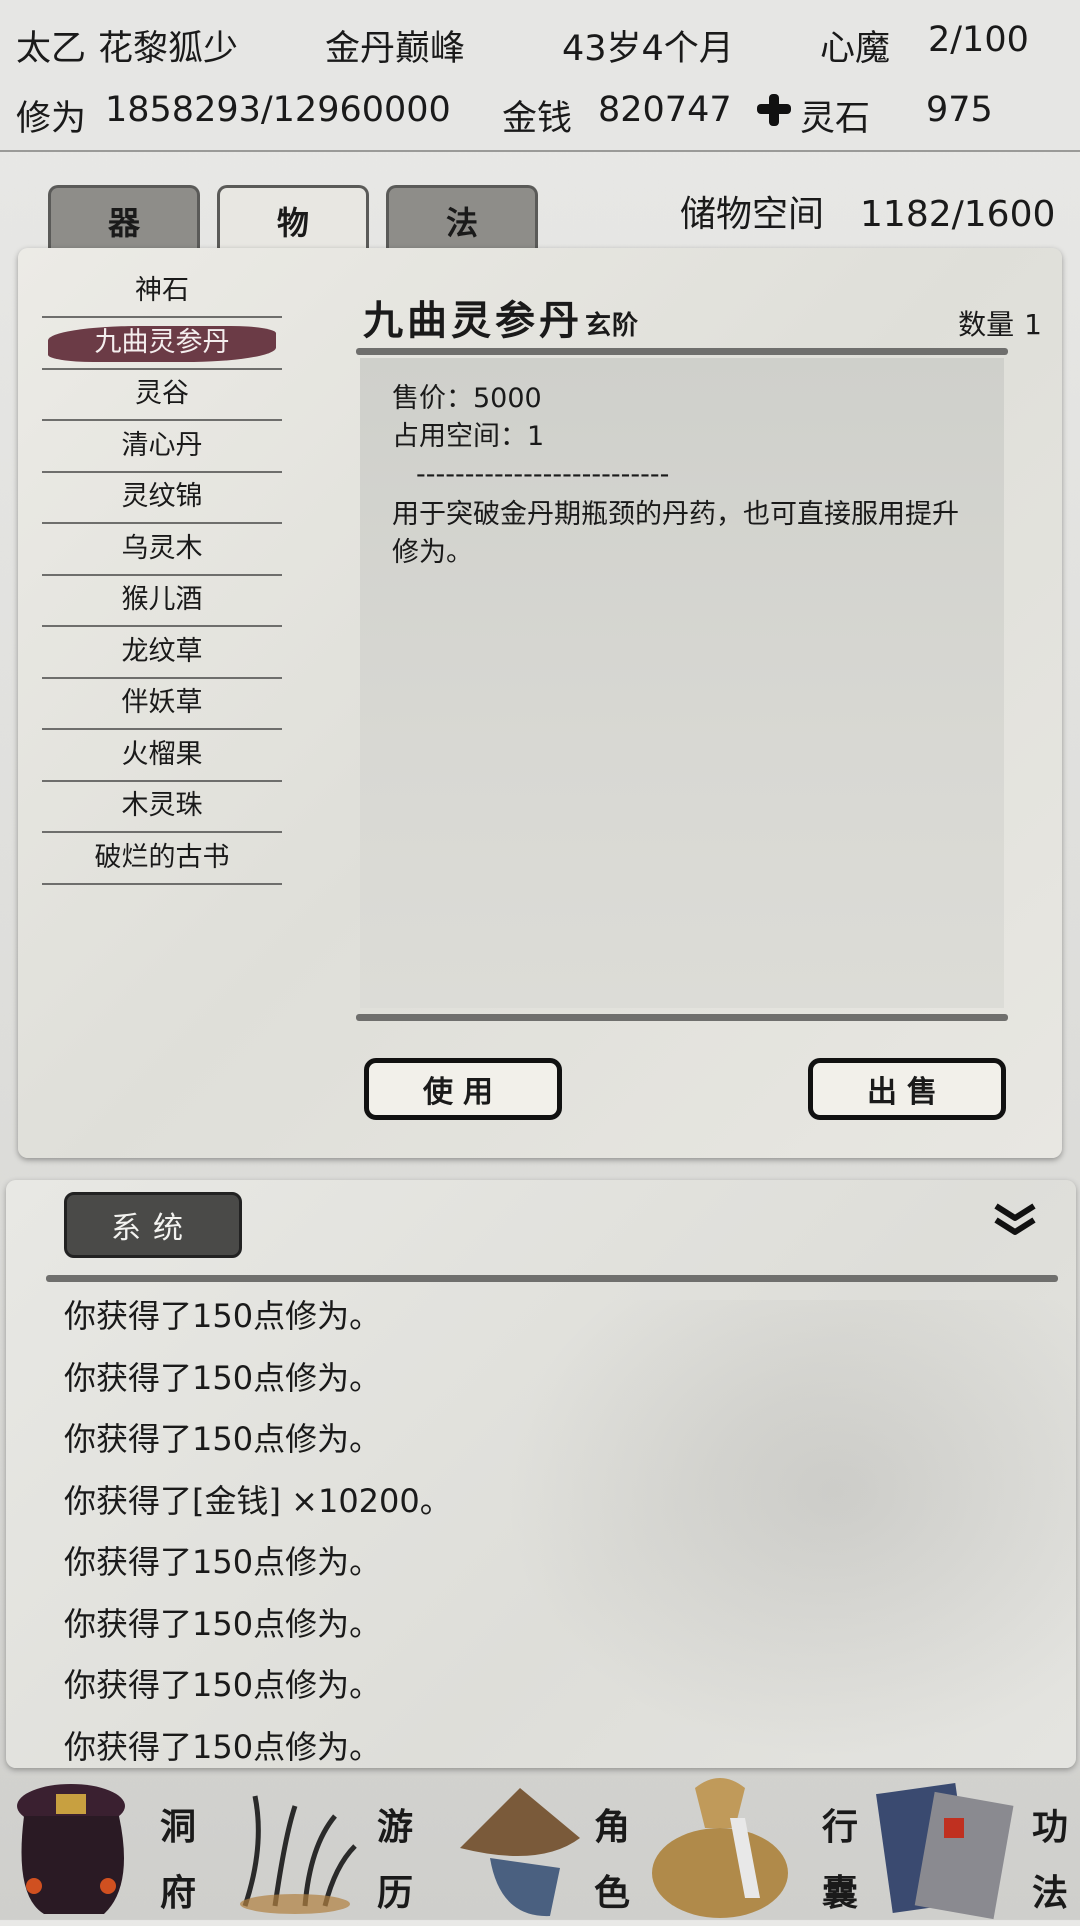 The width and height of the screenshot is (1080, 1926). What do you see at coordinates (959, 110) in the screenshot?
I see `spirit-stone-value: 975` at bounding box center [959, 110].